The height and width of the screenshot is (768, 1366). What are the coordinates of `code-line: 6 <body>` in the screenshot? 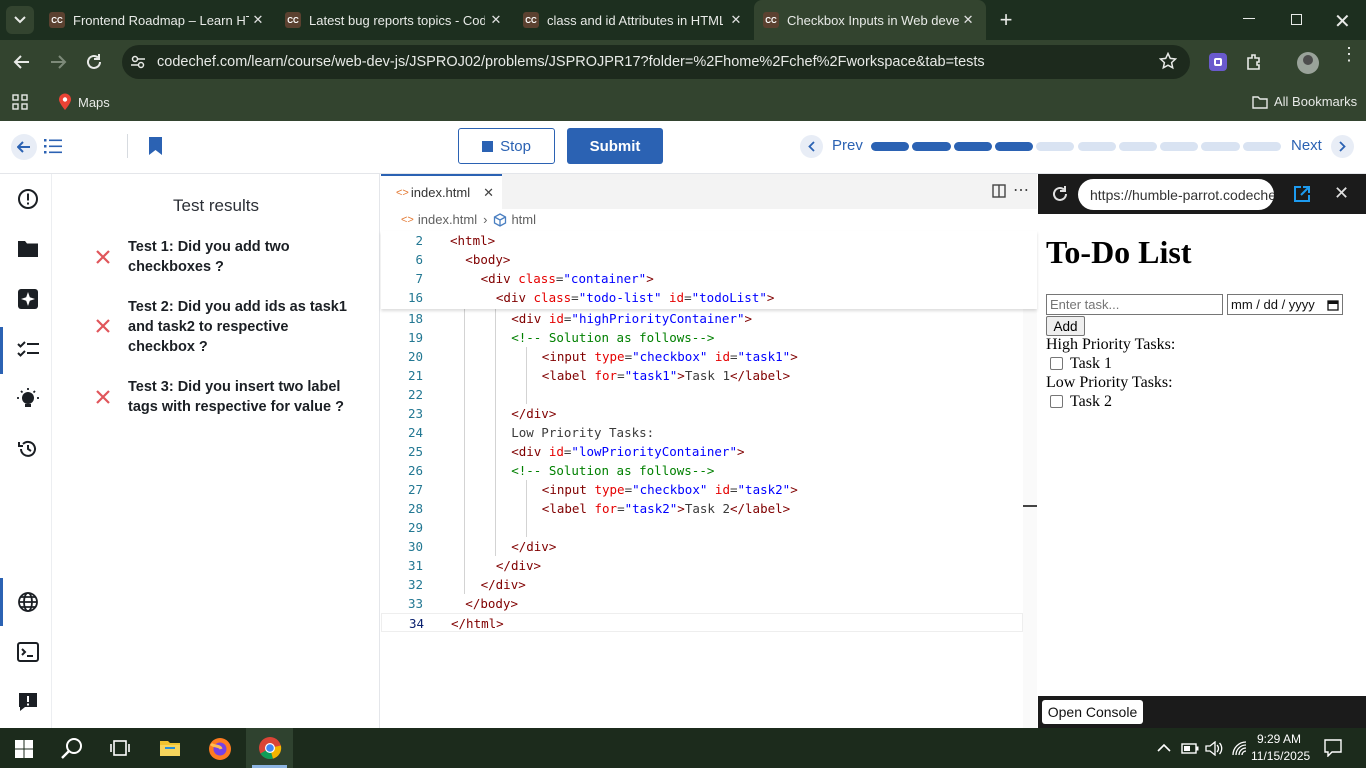 It's located at (702, 259).